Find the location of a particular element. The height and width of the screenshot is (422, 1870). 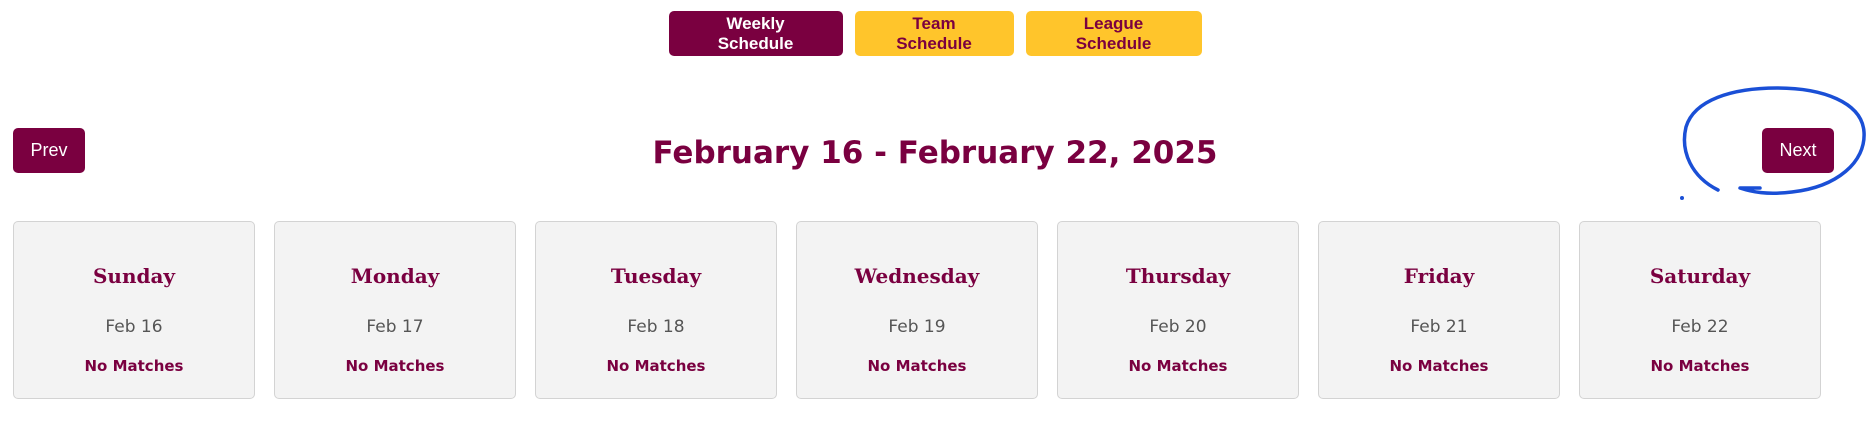

next-week-button: Next is located at coordinates (1798, 150).